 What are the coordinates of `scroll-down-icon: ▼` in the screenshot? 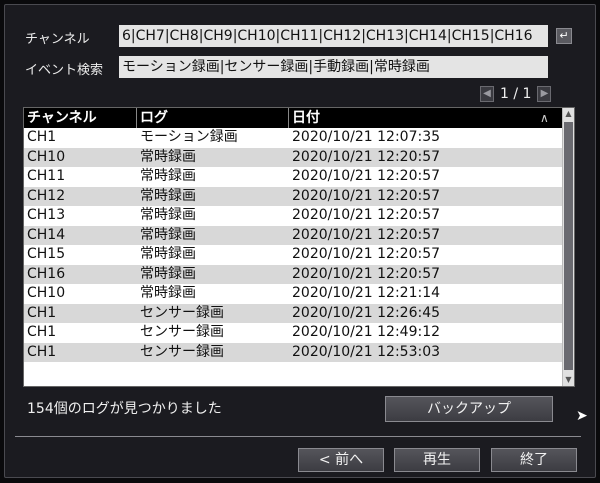 It's located at (568, 380).